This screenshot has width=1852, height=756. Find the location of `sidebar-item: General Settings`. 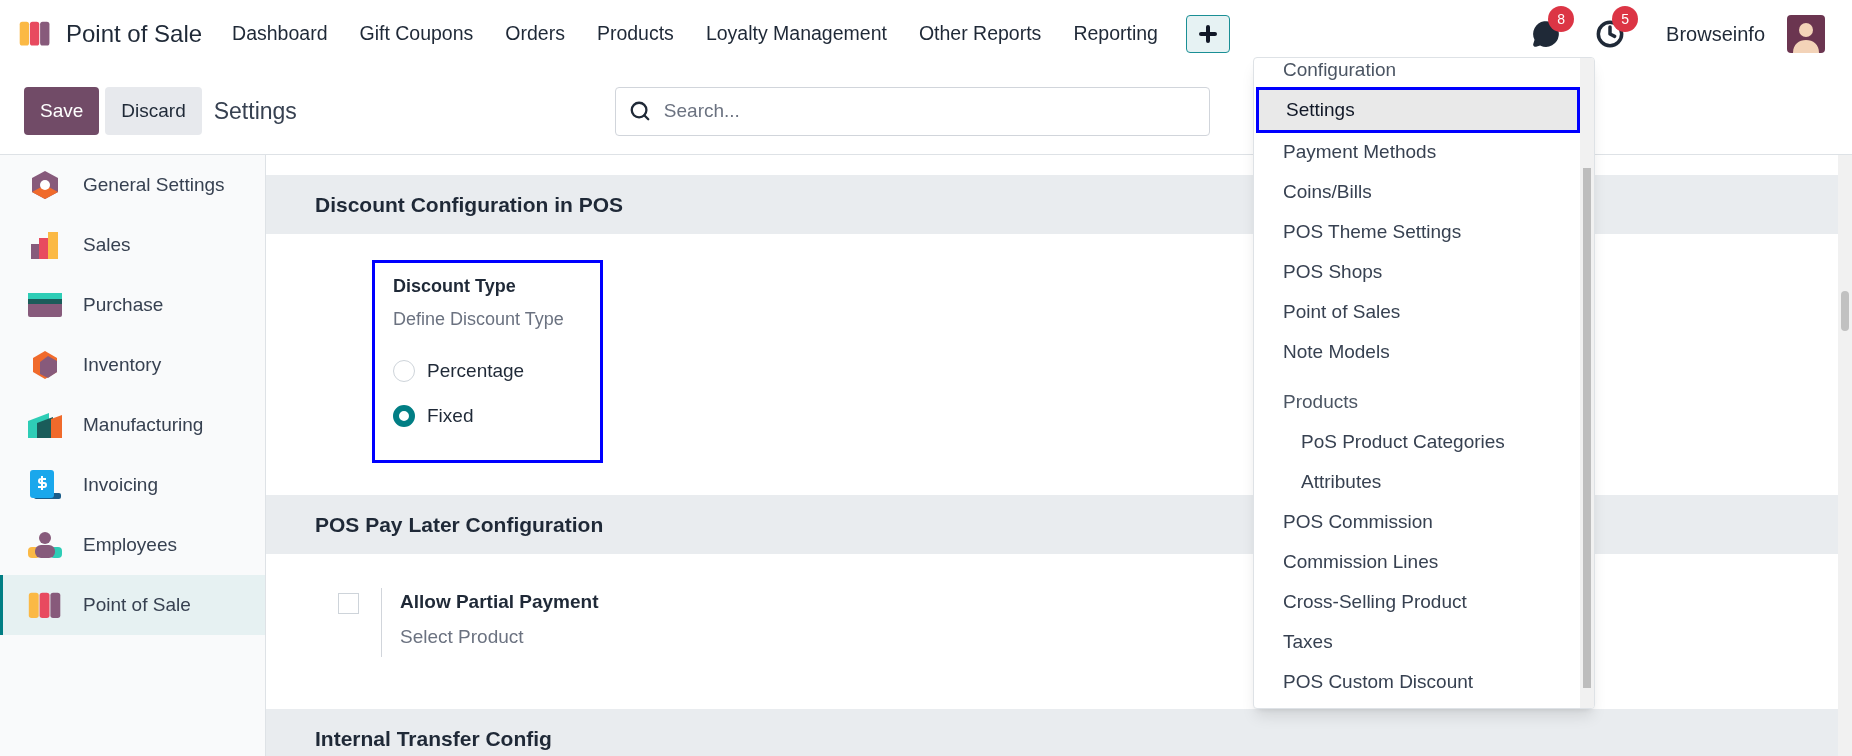

sidebar-item: General Settings is located at coordinates (132, 185).